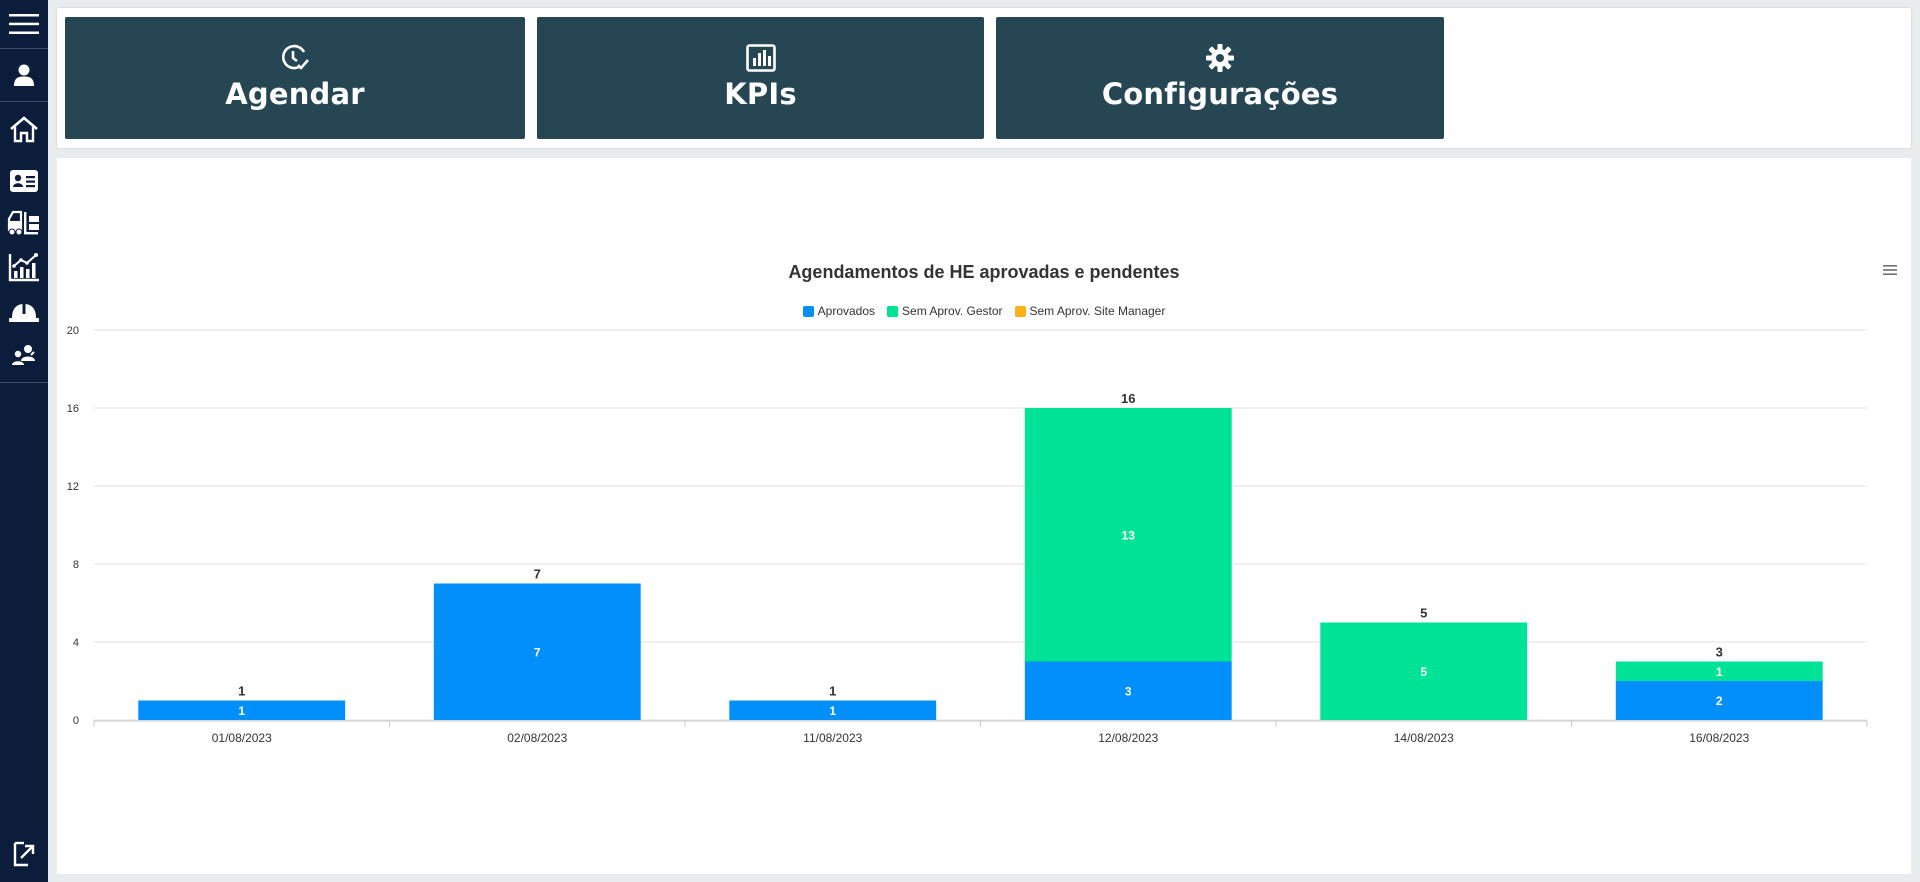 The width and height of the screenshot is (1920, 882). What do you see at coordinates (24, 129) in the screenshot?
I see `home-icon` at bounding box center [24, 129].